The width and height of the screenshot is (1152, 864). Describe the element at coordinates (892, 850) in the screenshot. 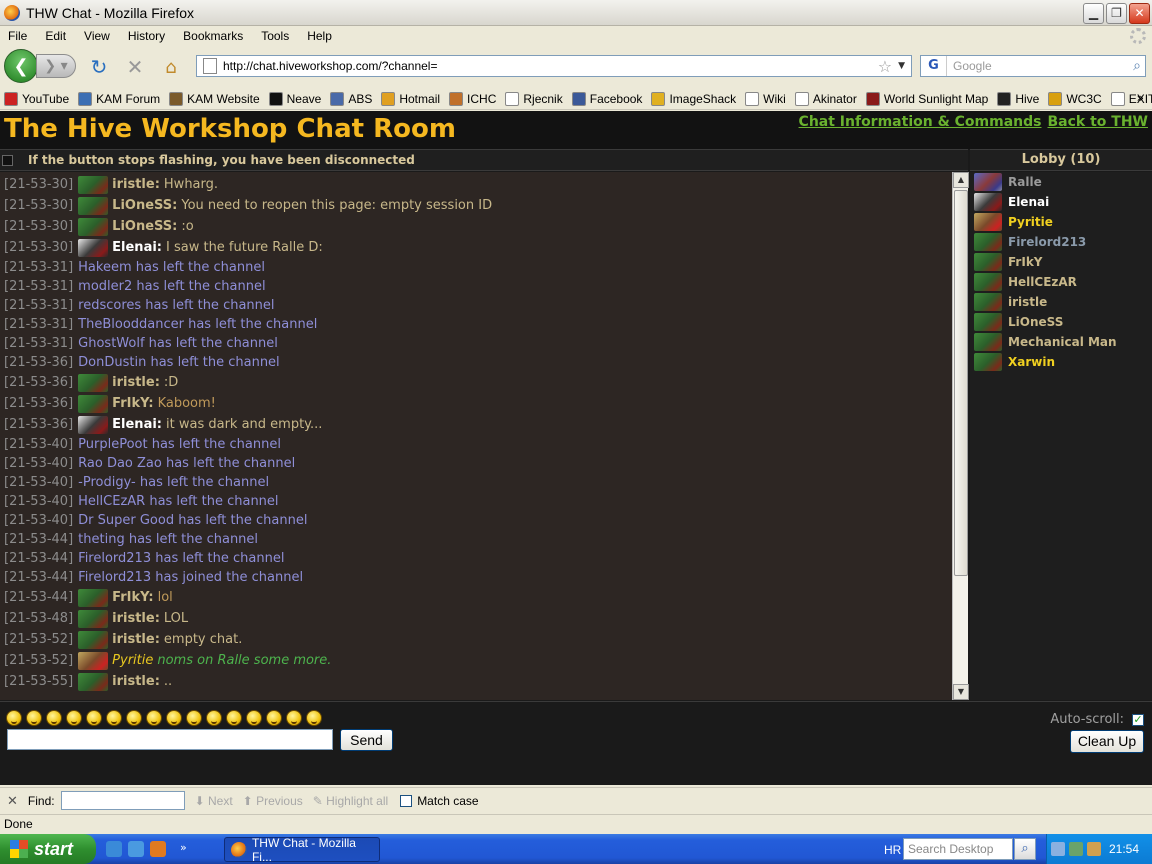

I see `language-indicator: HR` at that location.